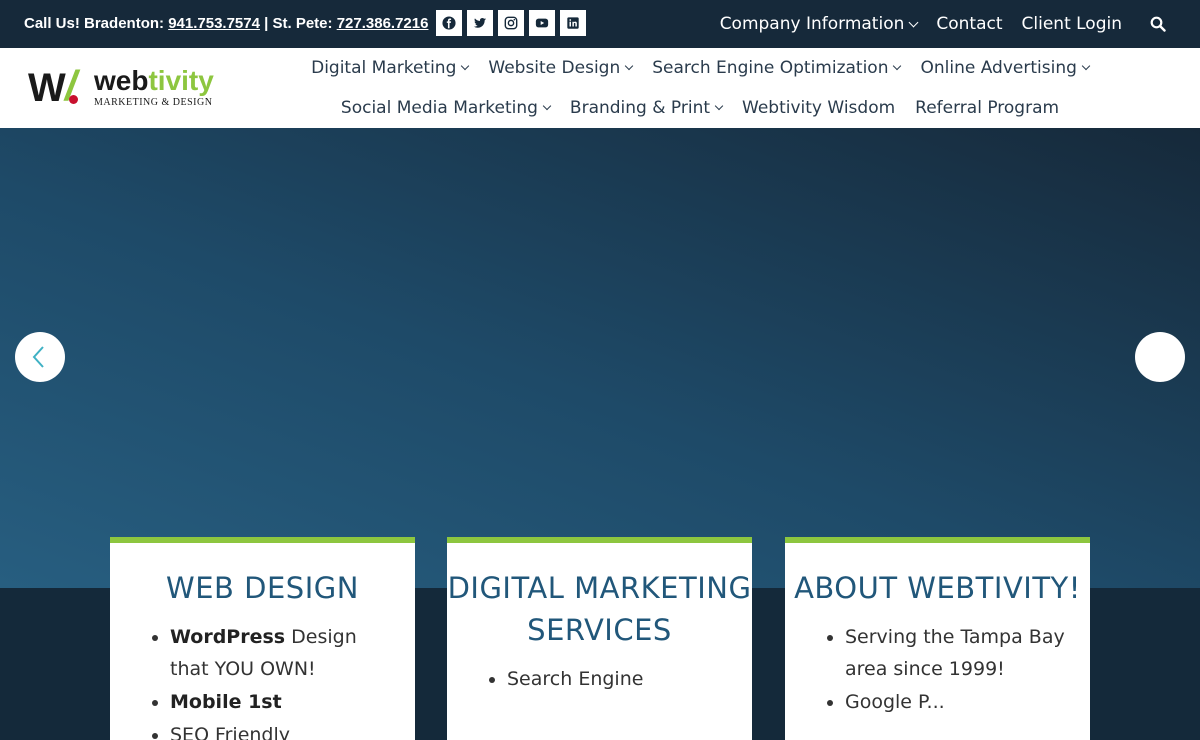 This screenshot has width=1200, height=740. I want to click on list-item: WordPress Design that YOU OWN!, so click(282, 653).